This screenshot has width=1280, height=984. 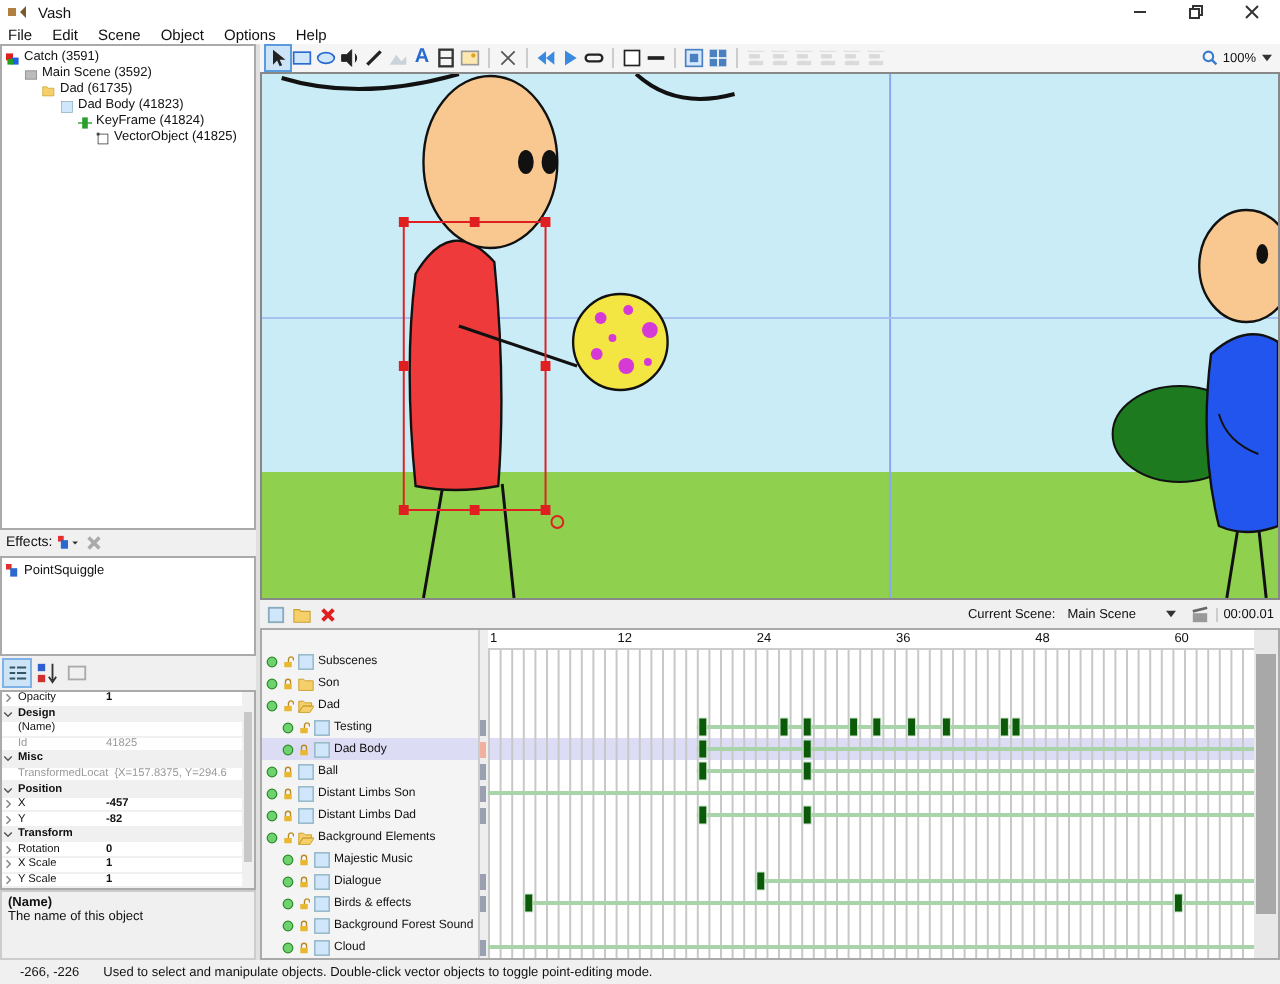 What do you see at coordinates (8, 698) in the screenshot?
I see `expand-chevron-icon` at bounding box center [8, 698].